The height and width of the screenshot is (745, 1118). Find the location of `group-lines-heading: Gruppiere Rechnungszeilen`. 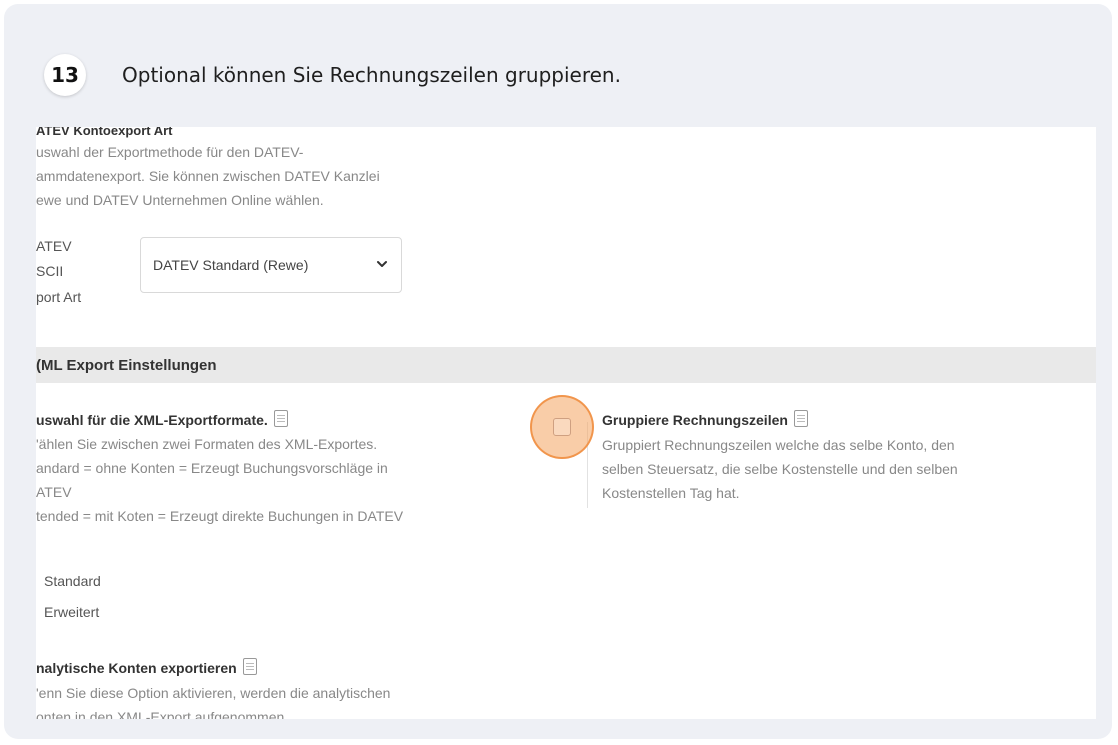

group-lines-heading: Gruppiere Rechnungszeilen is located at coordinates (705, 419).